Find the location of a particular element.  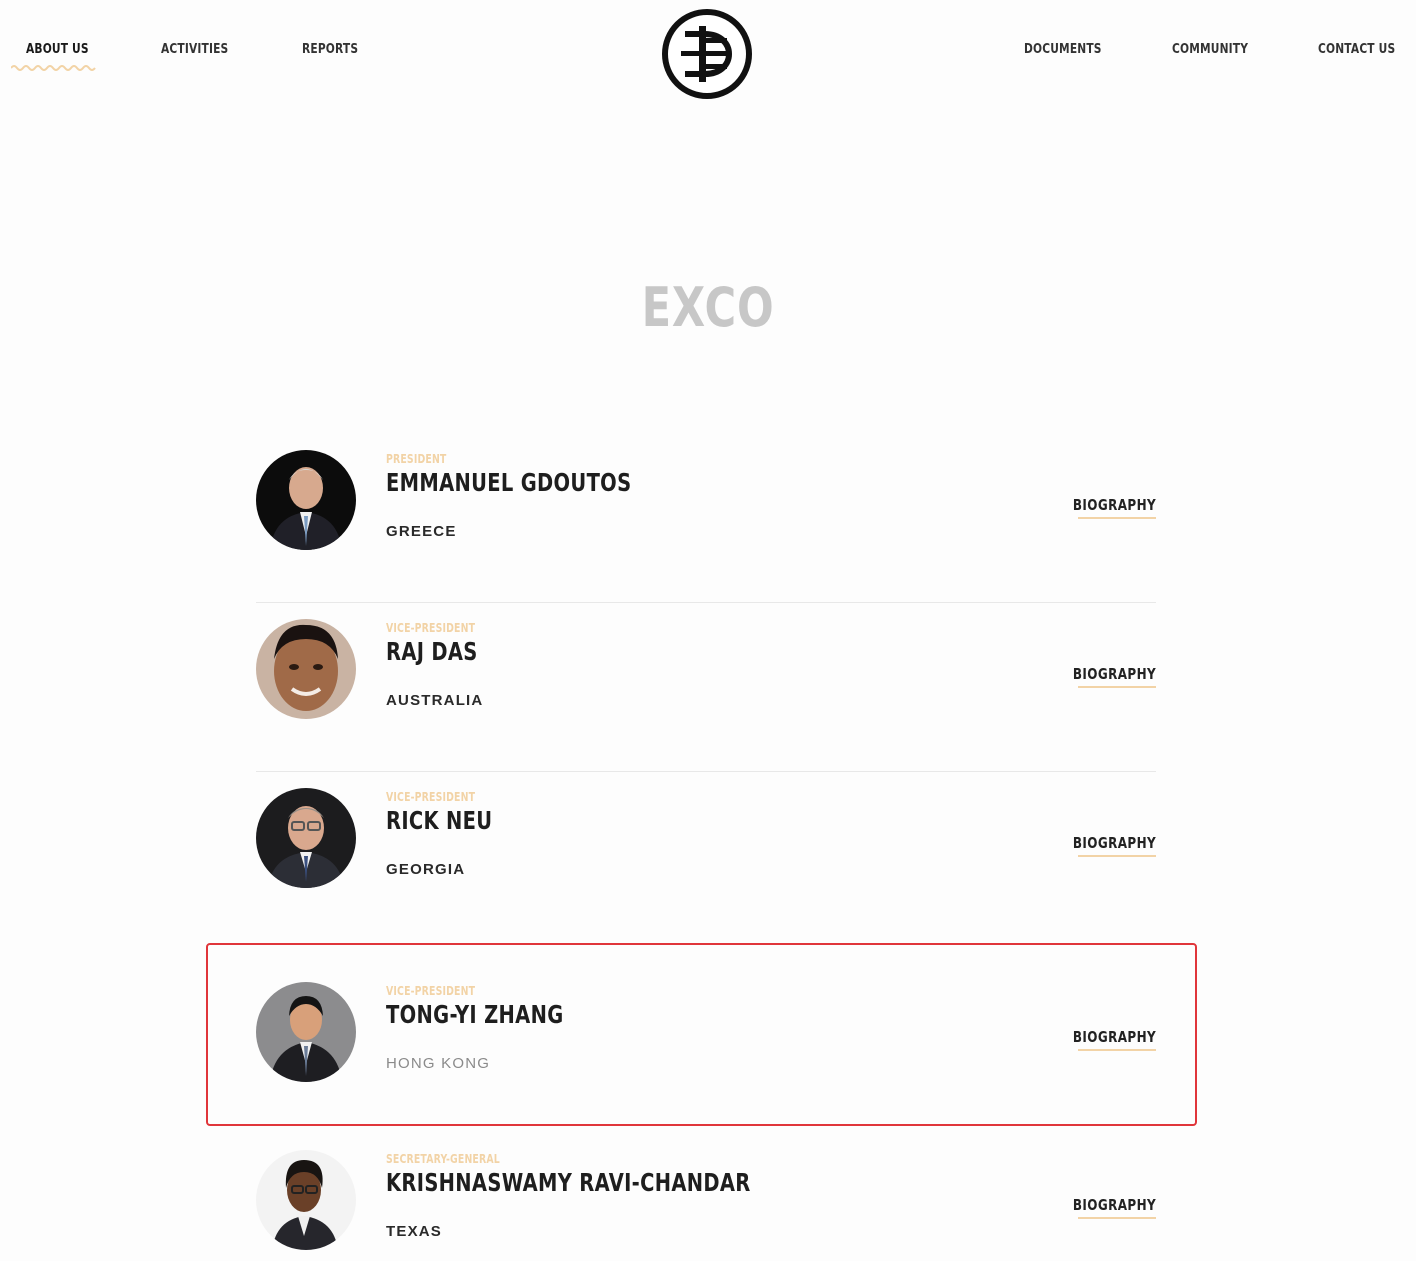

nav-contact-us: CONTACT US is located at coordinates (1356, 49).